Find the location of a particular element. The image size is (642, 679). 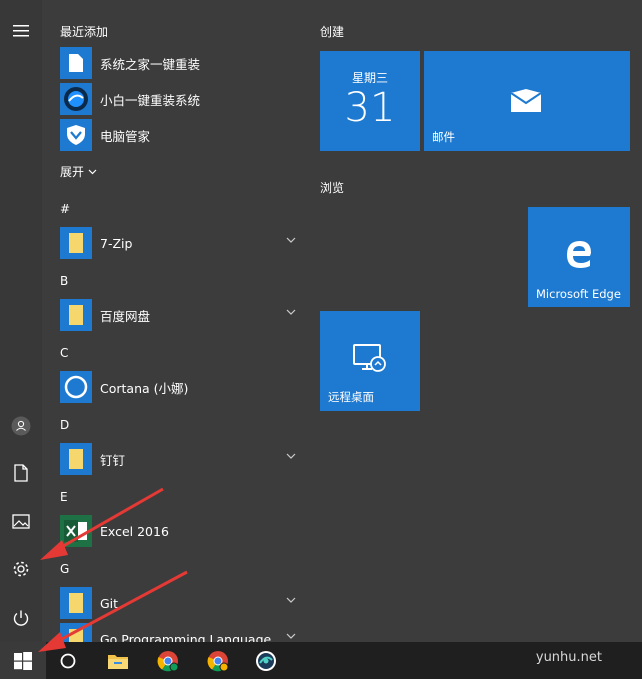

app-item-label: Go Programming Language is located at coordinates (186, 637).